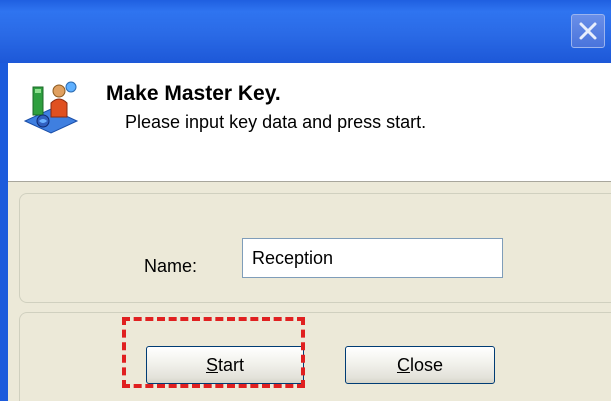  What do you see at coordinates (372, 258) in the screenshot?
I see `name-input` at bounding box center [372, 258].